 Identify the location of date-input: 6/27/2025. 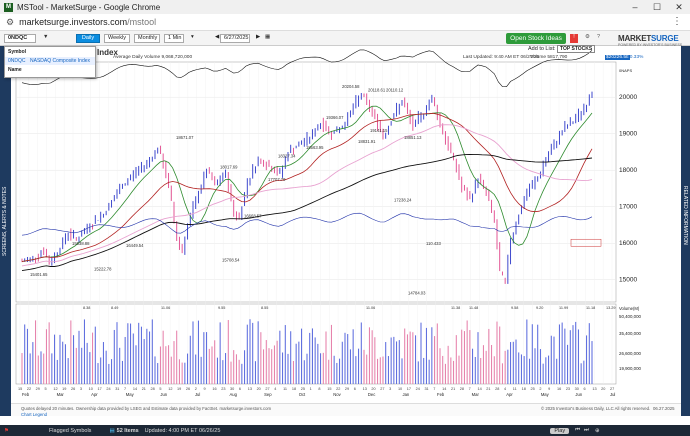
(235, 38).